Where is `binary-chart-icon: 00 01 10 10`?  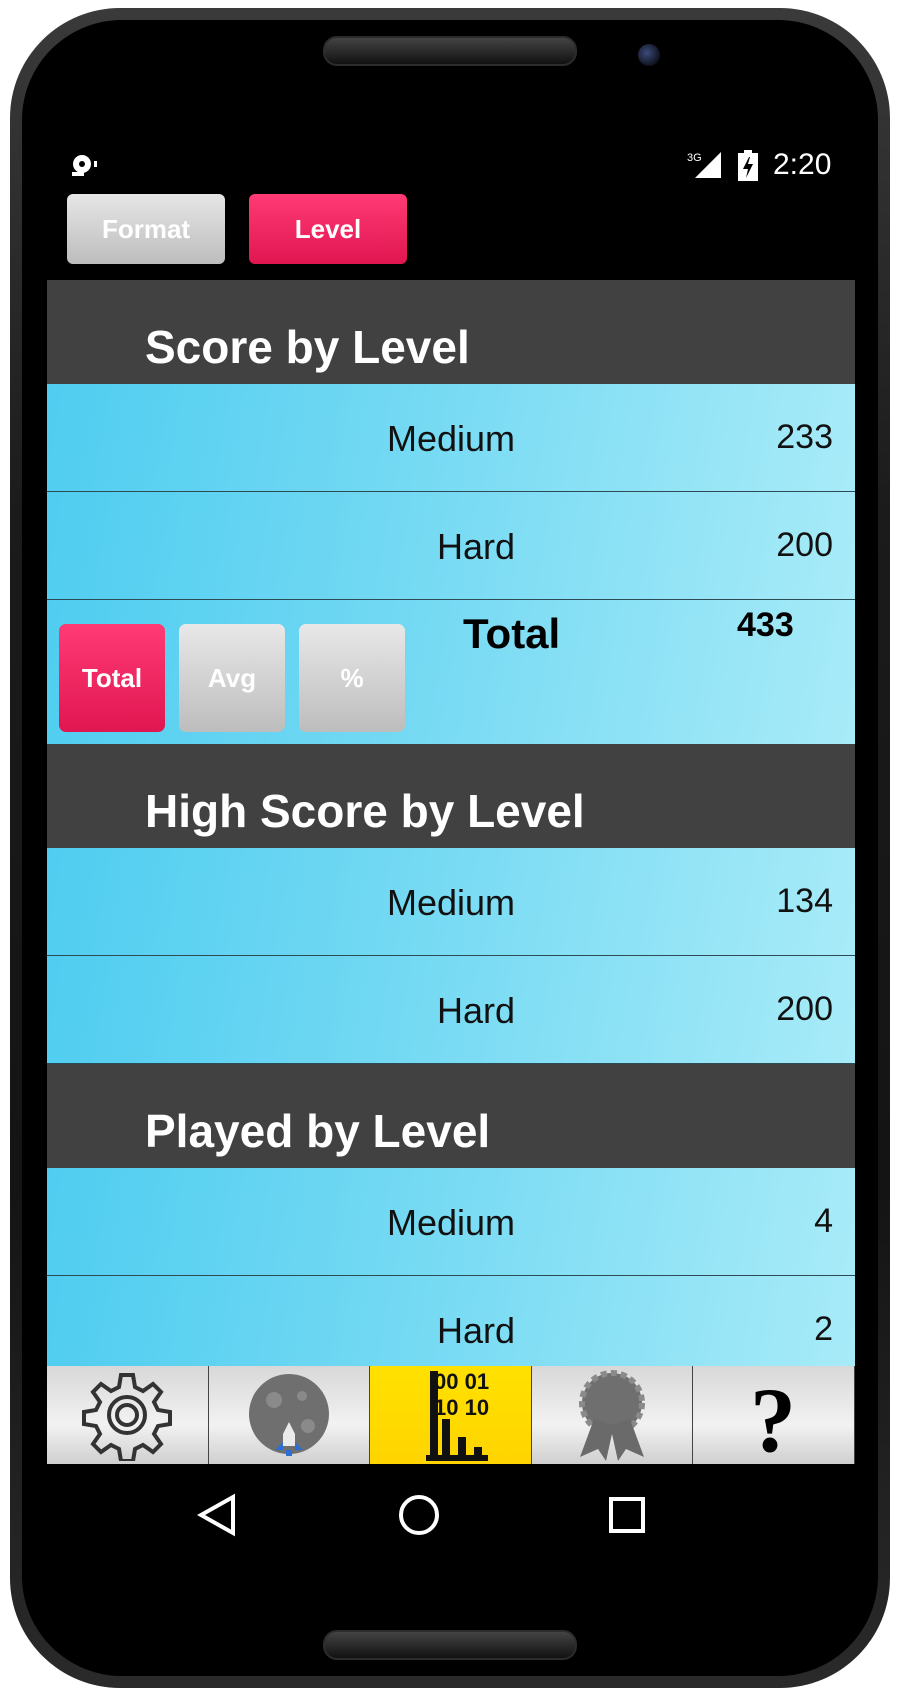 binary-chart-icon: 00 01 10 10 is located at coordinates (458, 1415).